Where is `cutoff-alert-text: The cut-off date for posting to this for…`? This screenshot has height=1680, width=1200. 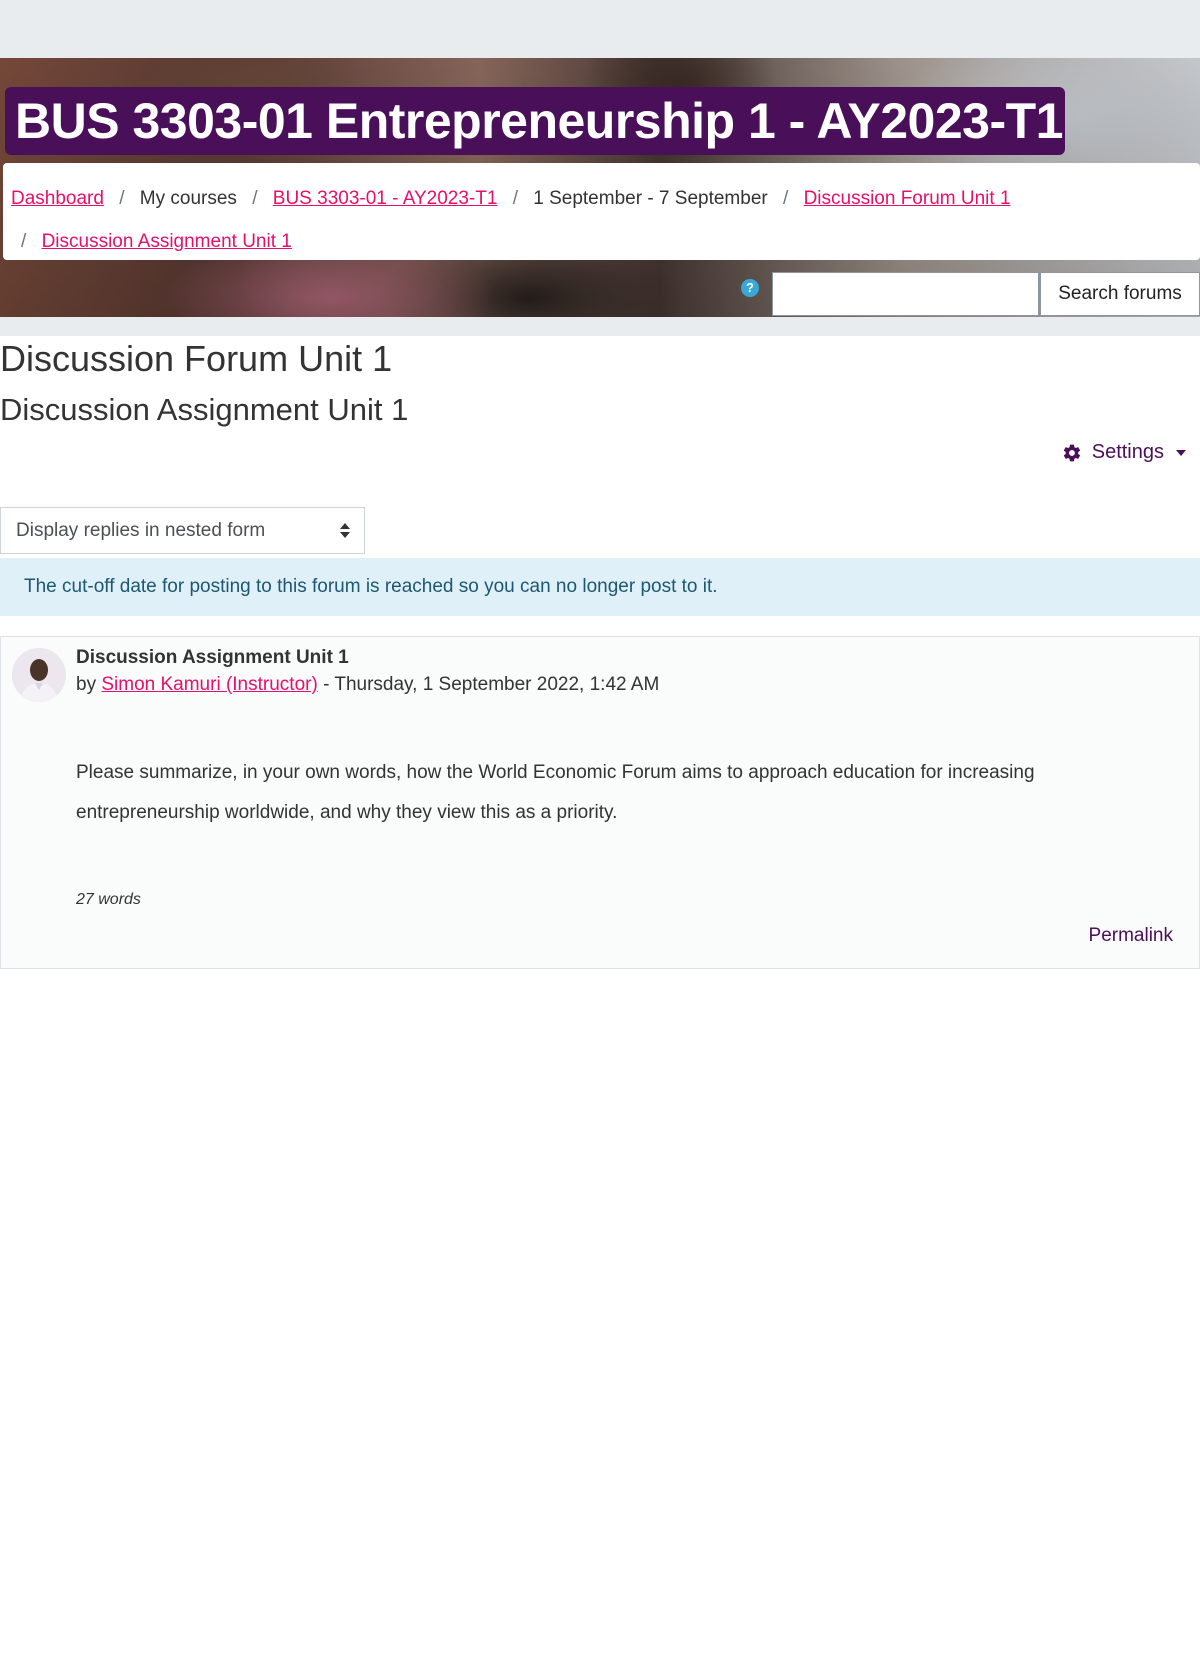
cutoff-alert-text: The cut-off date for posting to this for… is located at coordinates (371, 586).